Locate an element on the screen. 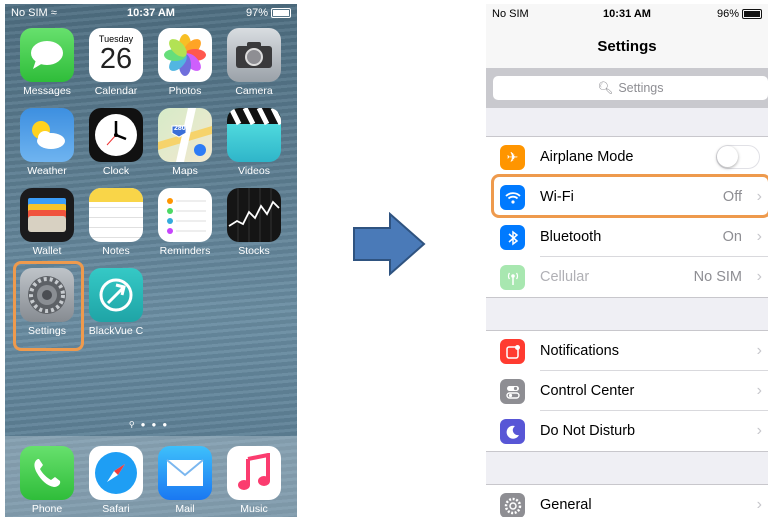  airplane-mode-toggle is located at coordinates (738, 157).